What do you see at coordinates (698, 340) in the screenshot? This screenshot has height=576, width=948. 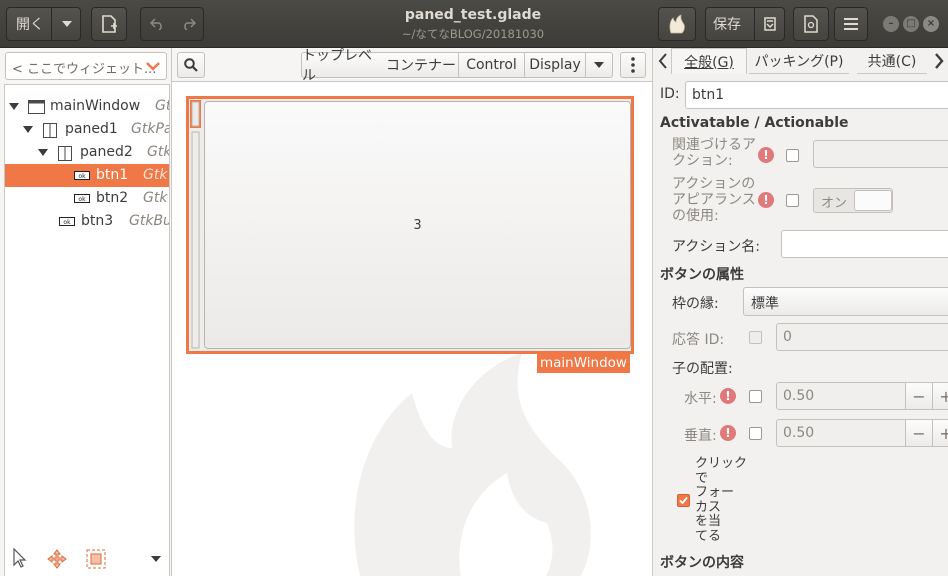 I see `response-id-label: 応答 ID:` at bounding box center [698, 340].